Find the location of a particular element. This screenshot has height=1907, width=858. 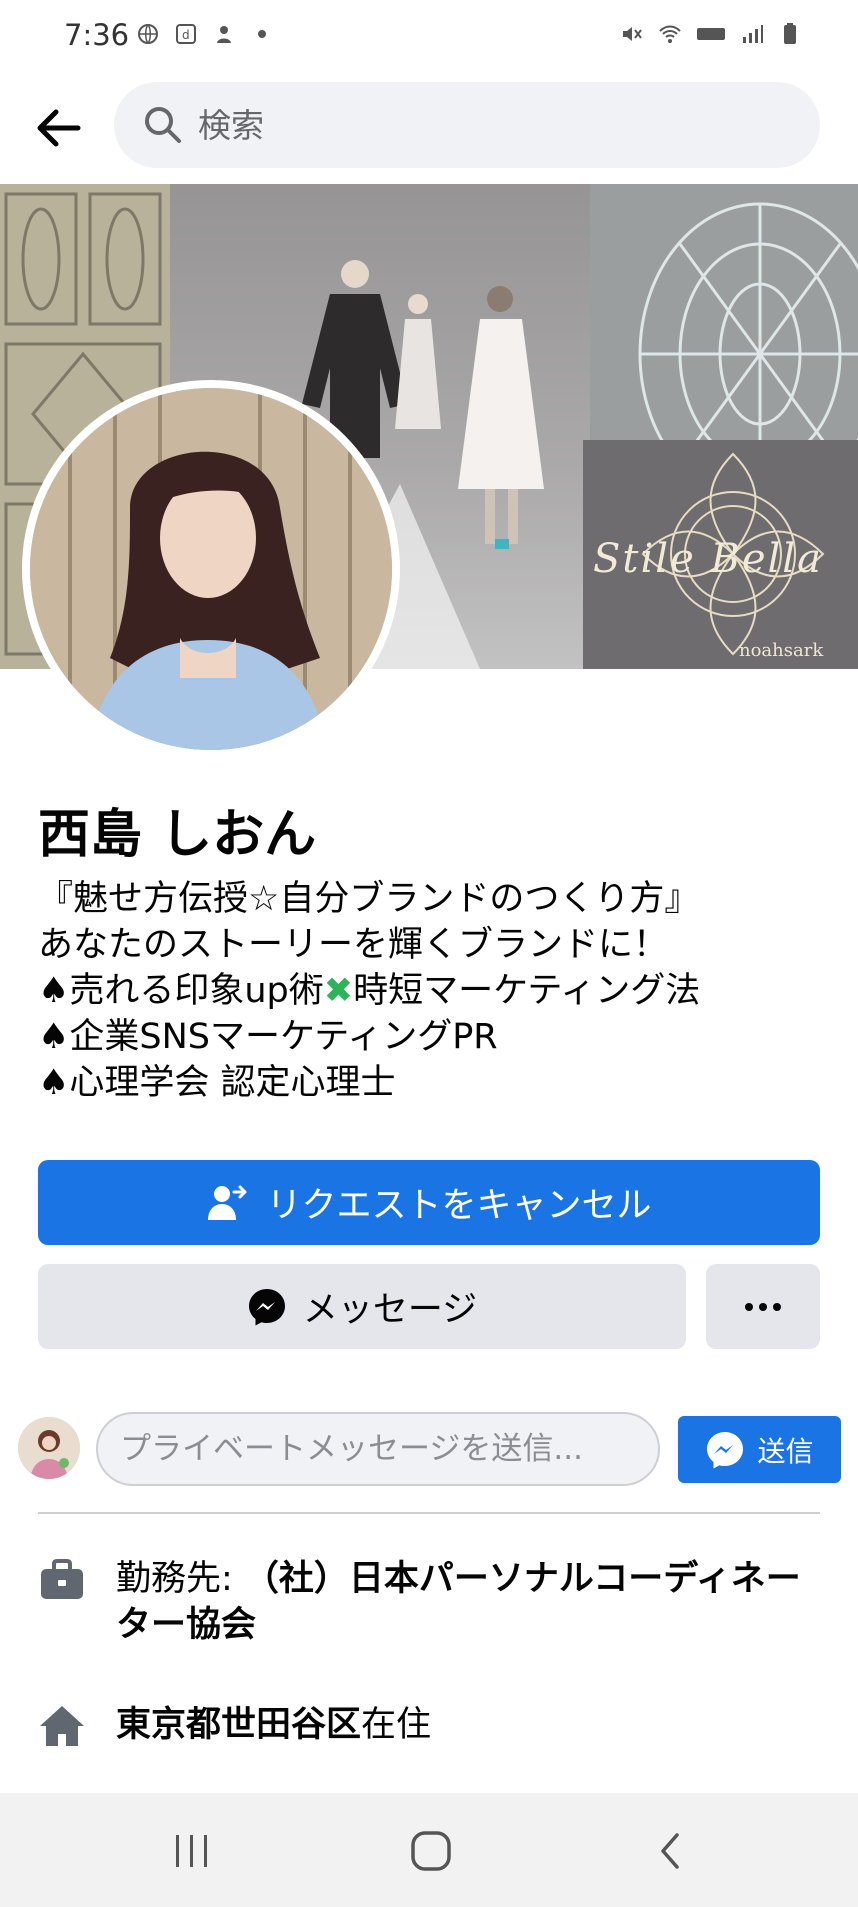

brand-logo-panel: Stile Bella noahsark is located at coordinates (720, 554).